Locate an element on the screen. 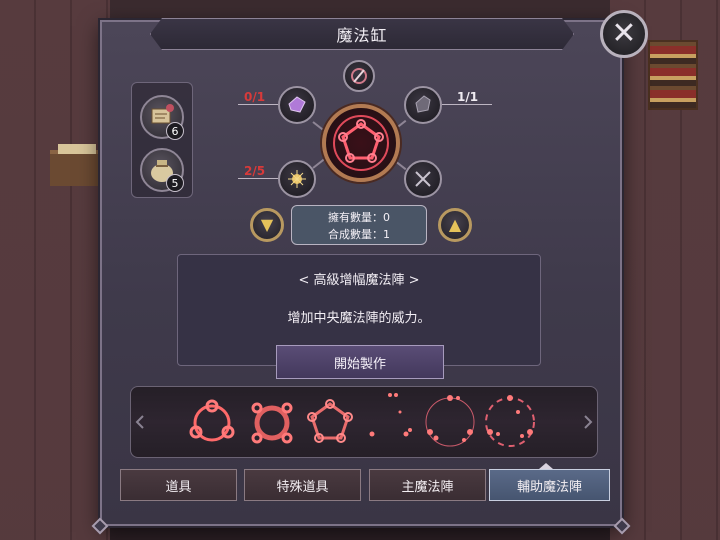 The height and width of the screenshot is (540, 720). owned-quantity: 擁有數量：0 is located at coordinates (359, 217).